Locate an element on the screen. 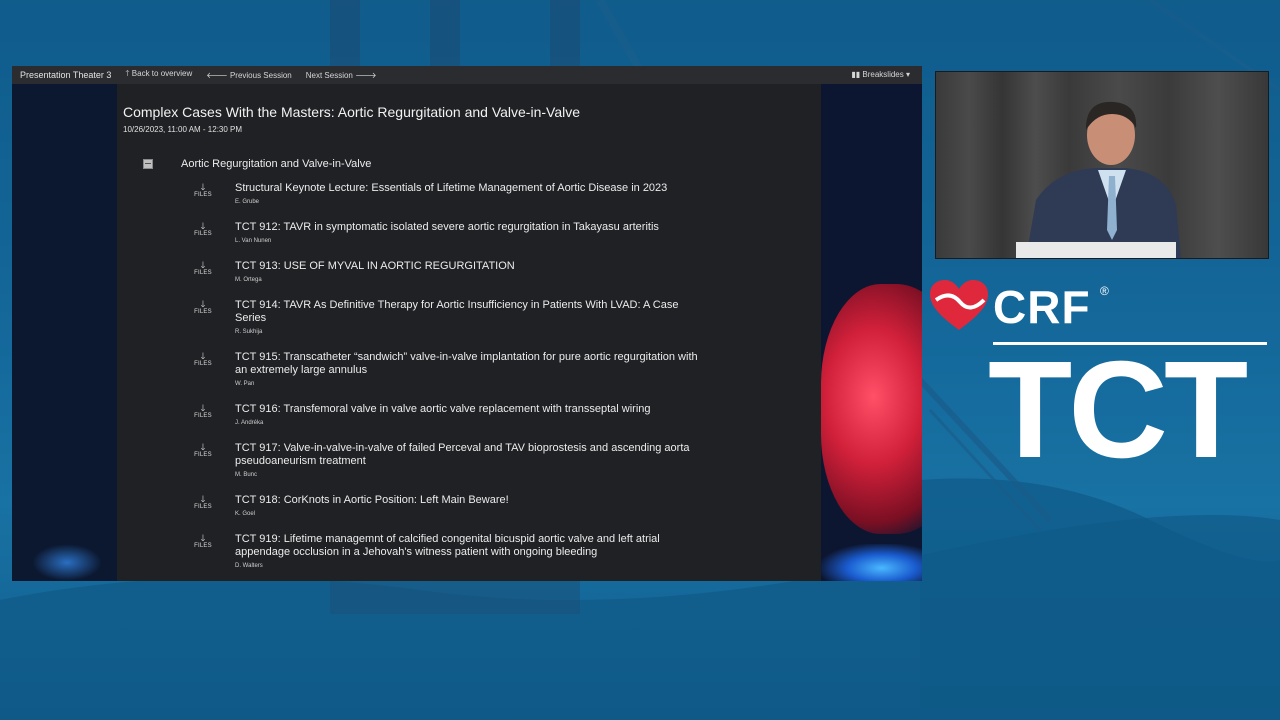  talk-author: R. Sukhija is located at coordinates (249, 332).